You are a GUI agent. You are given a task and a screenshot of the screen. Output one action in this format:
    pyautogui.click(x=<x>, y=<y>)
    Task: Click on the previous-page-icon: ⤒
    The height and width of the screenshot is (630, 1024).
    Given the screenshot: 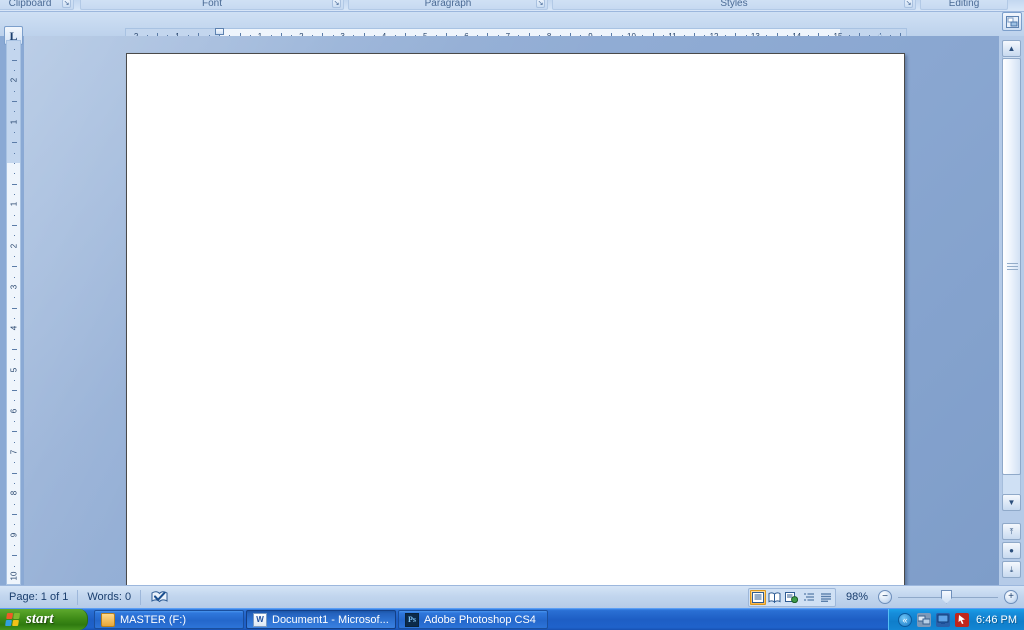 What is the action you would take?
    pyautogui.click(x=1011, y=531)
    